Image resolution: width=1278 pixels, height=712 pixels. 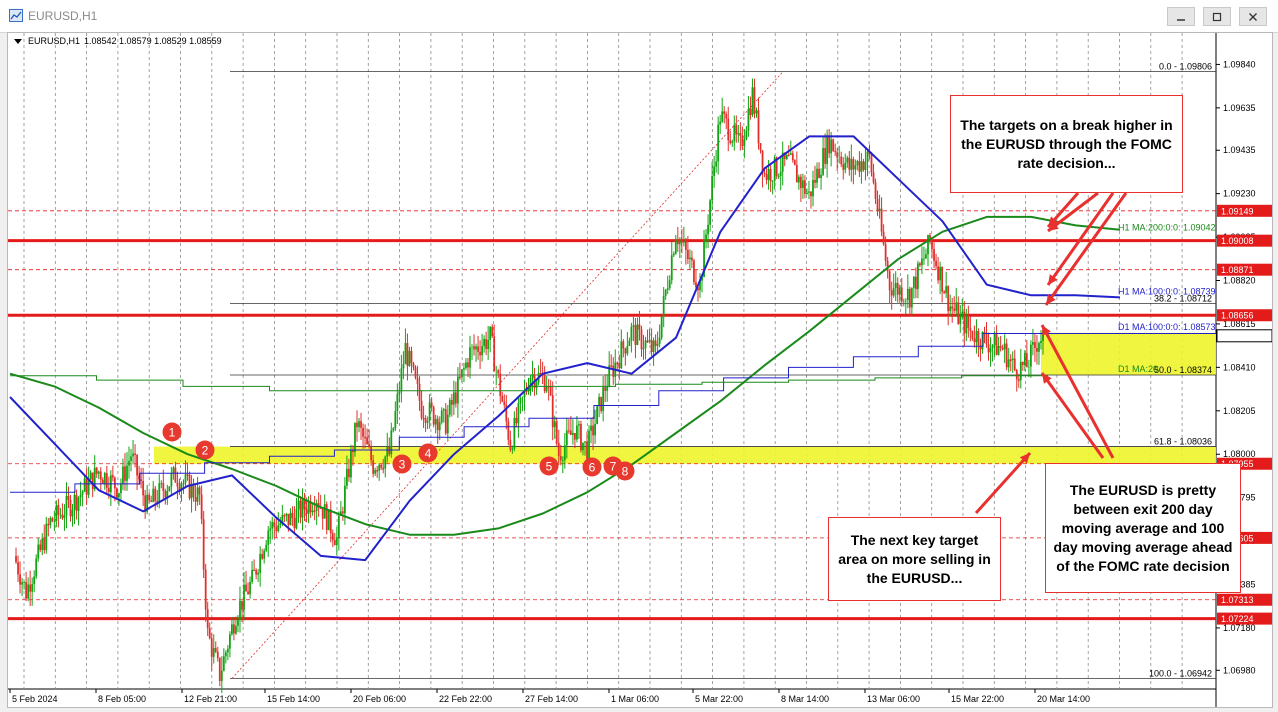 I want to click on price-tag-7: 1.07313, so click(x=1237, y=600).